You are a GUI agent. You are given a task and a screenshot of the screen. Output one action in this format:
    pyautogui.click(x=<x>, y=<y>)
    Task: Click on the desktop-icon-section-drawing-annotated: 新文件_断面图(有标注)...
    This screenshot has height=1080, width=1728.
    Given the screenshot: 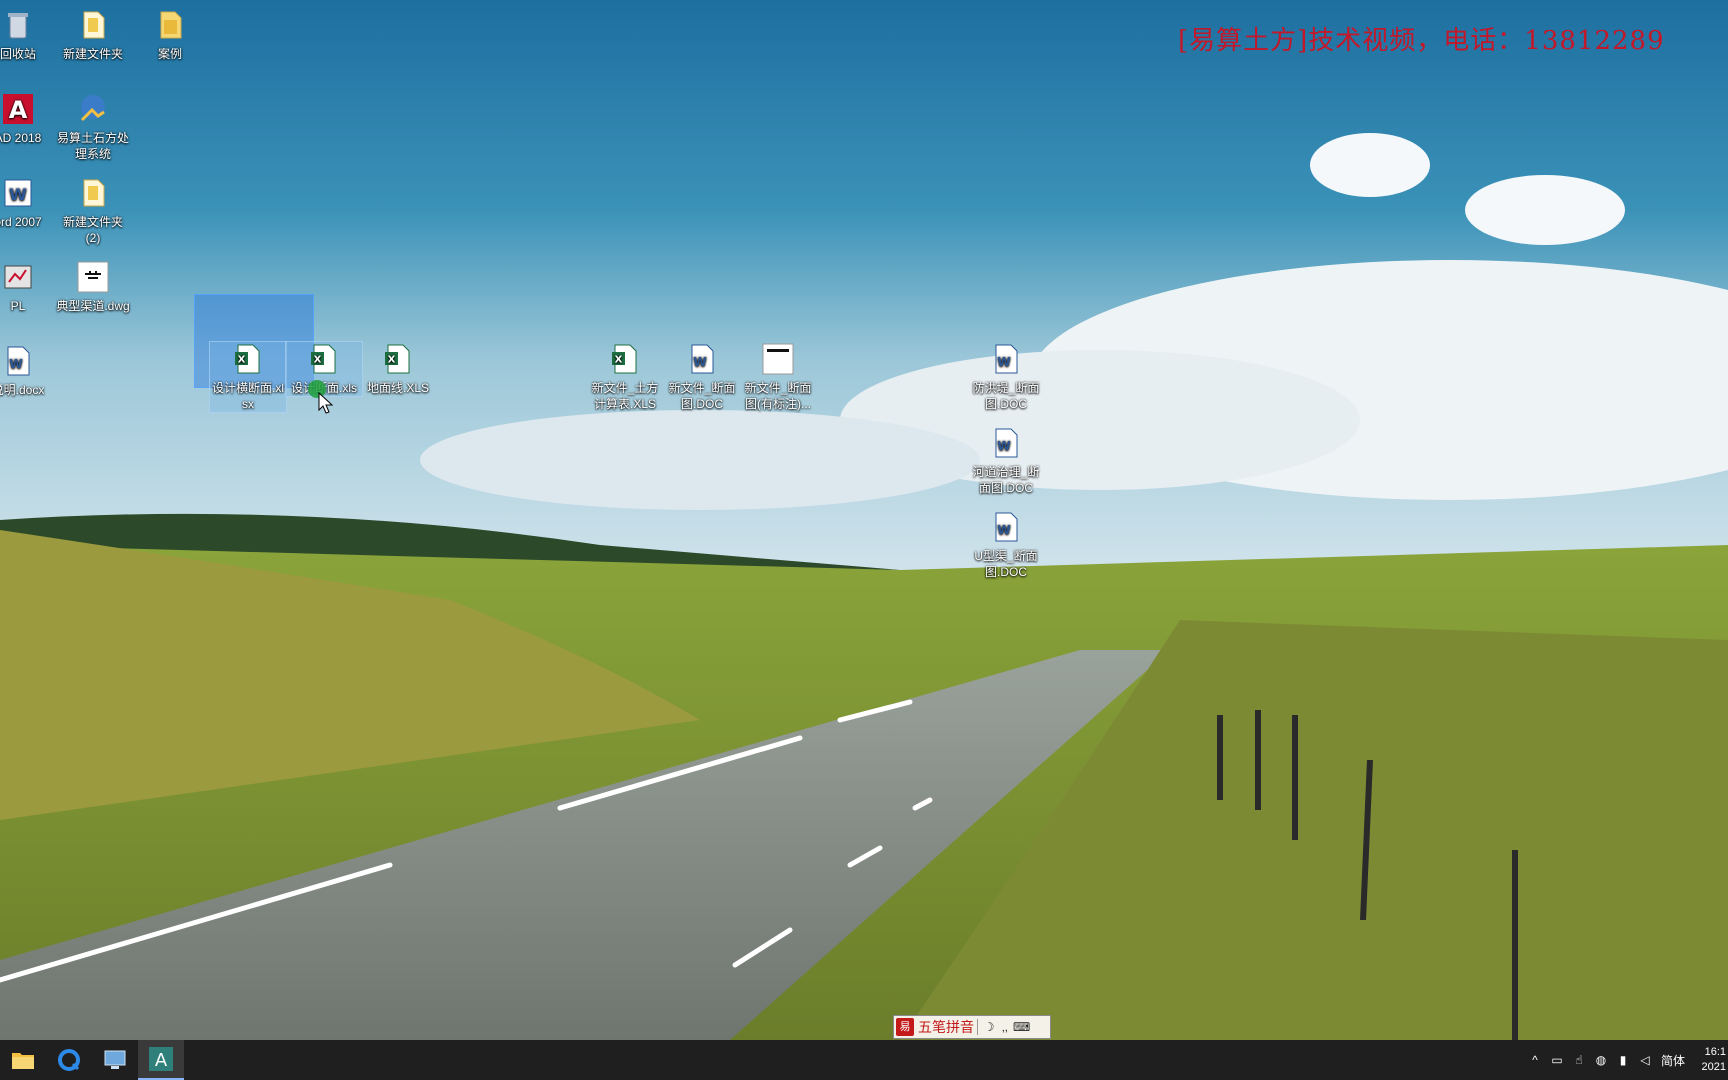 What is the action you would take?
    pyautogui.click(x=778, y=377)
    